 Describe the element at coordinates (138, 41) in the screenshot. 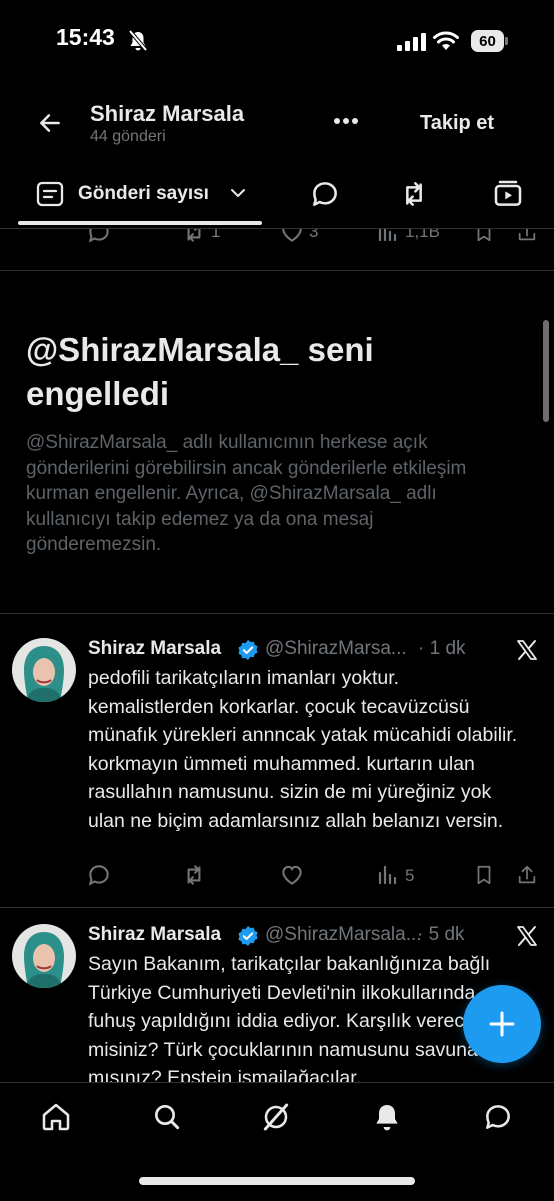

I see `bell-slash-icon` at that location.